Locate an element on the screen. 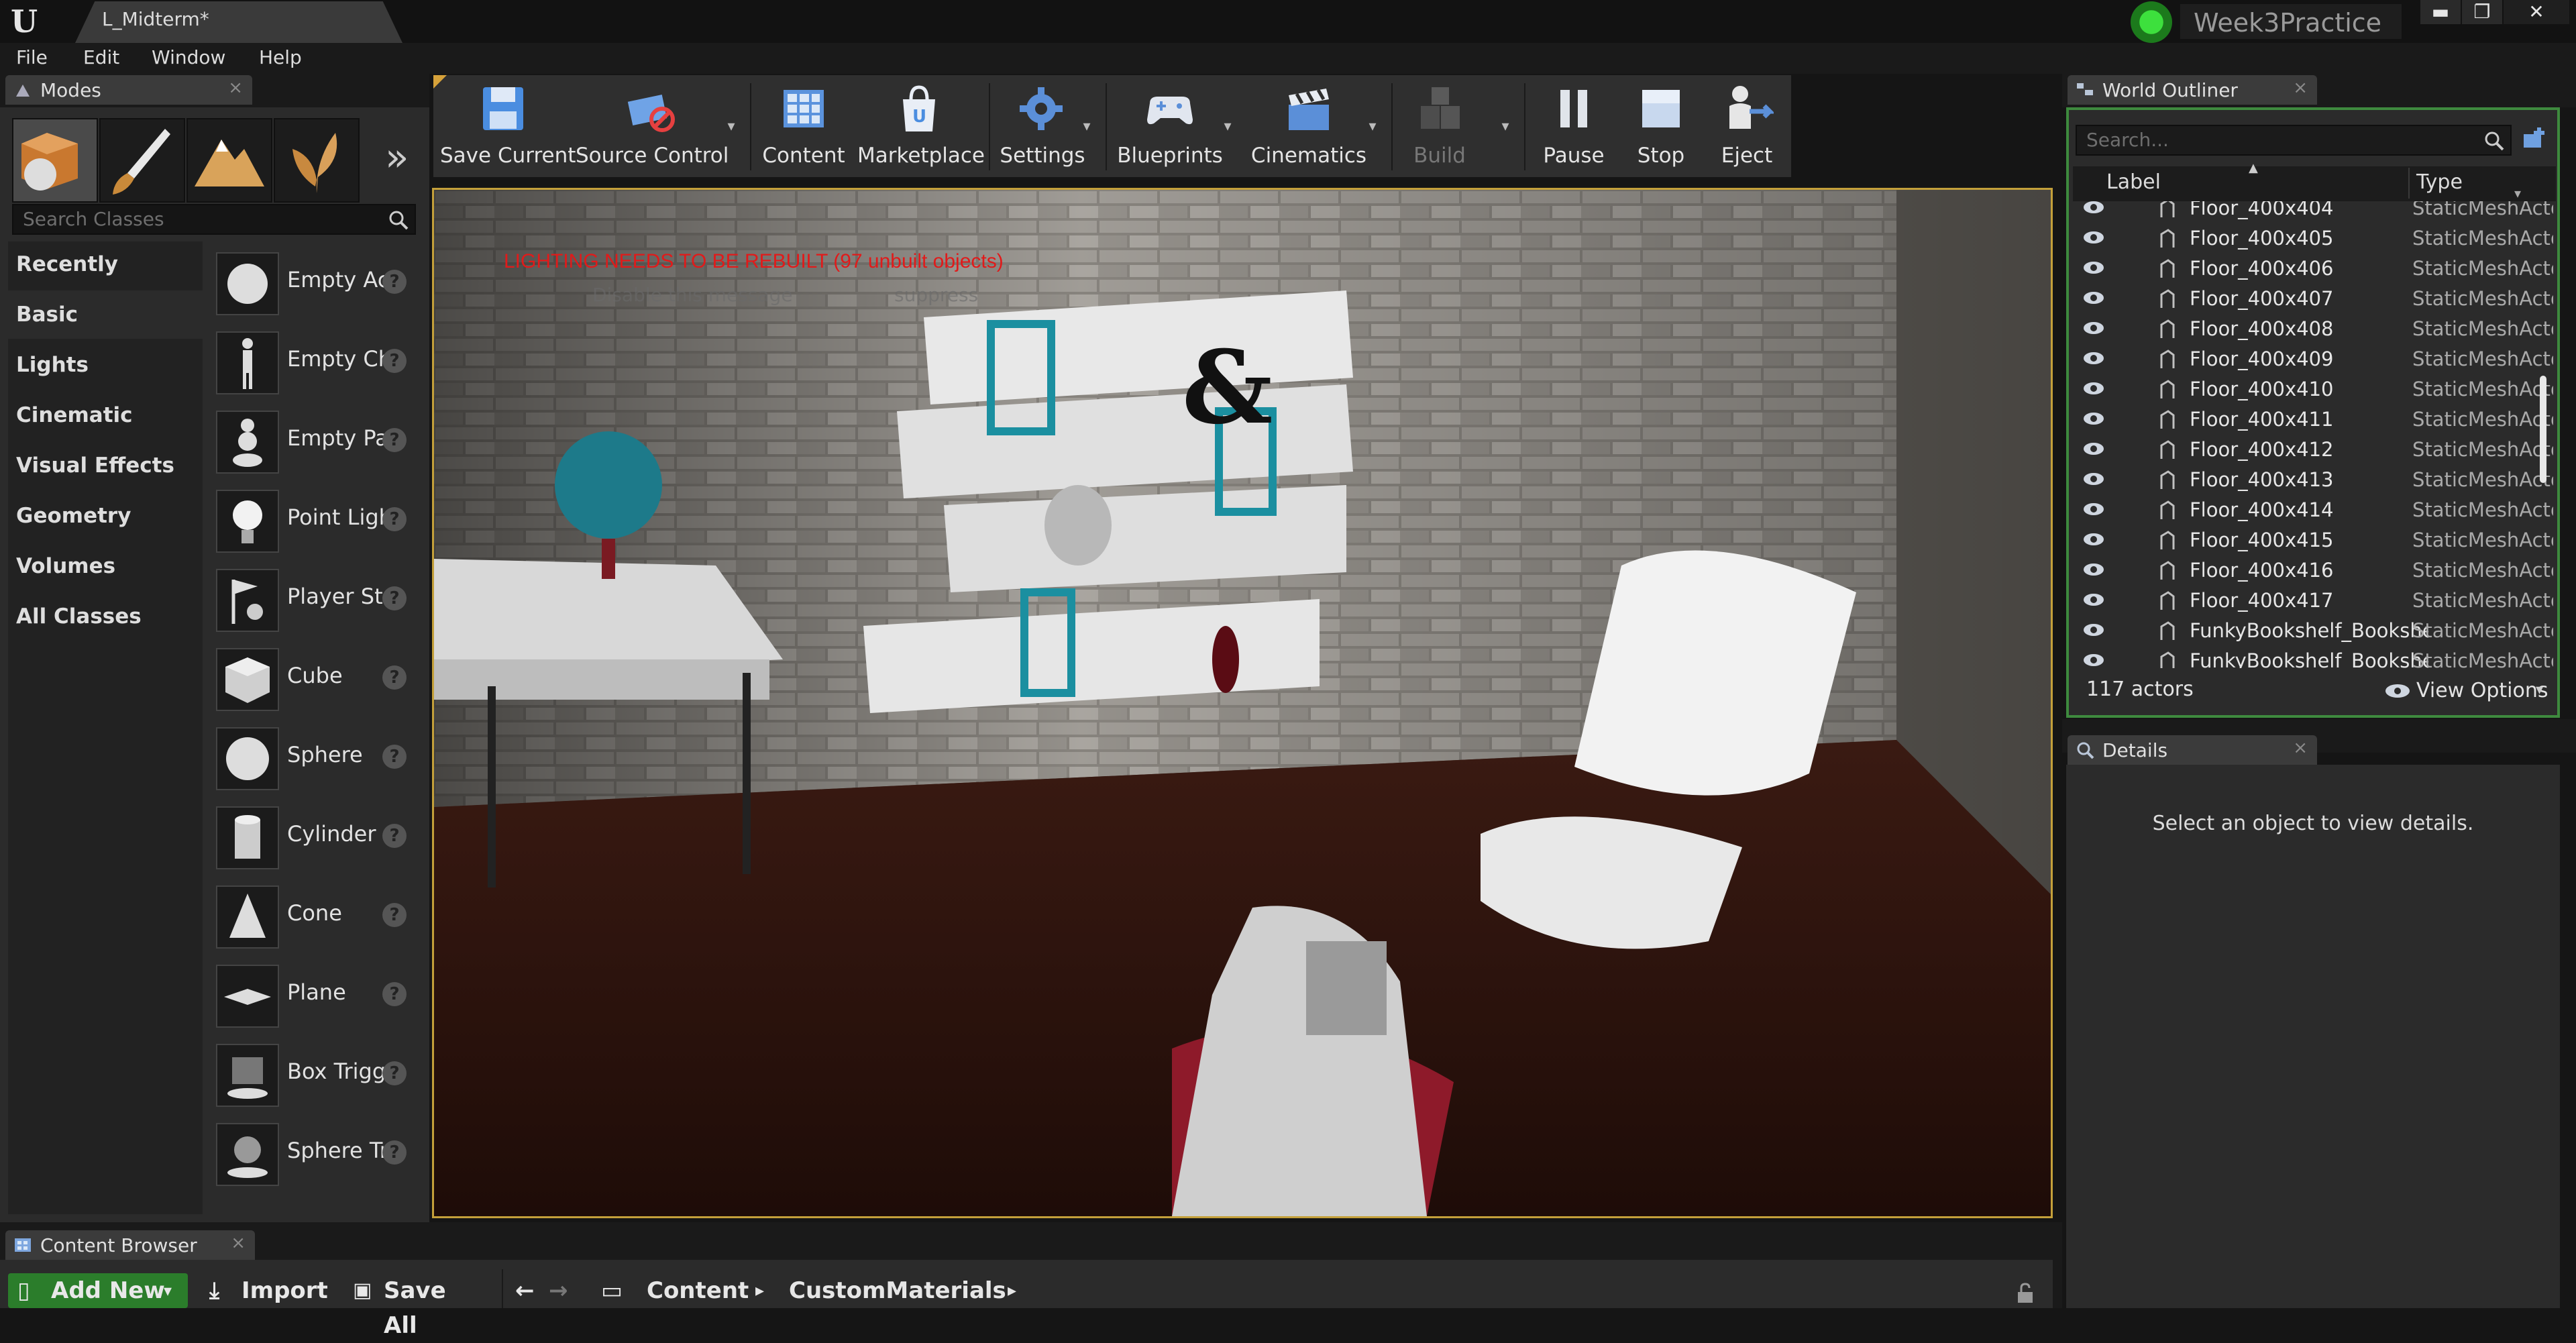 This screenshot has width=2576, height=1343. minimize-button: ▬ is located at coordinates (2440, 12).